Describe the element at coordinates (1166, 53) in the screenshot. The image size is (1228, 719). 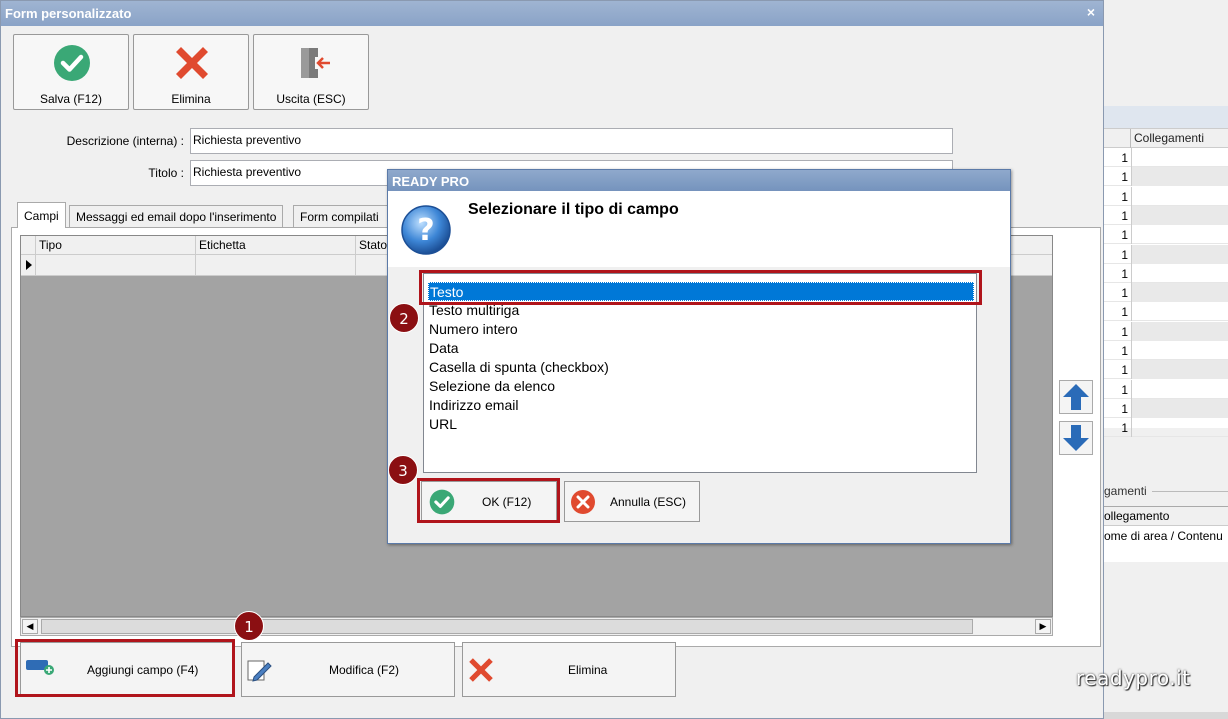
I see `background-window-header` at that location.